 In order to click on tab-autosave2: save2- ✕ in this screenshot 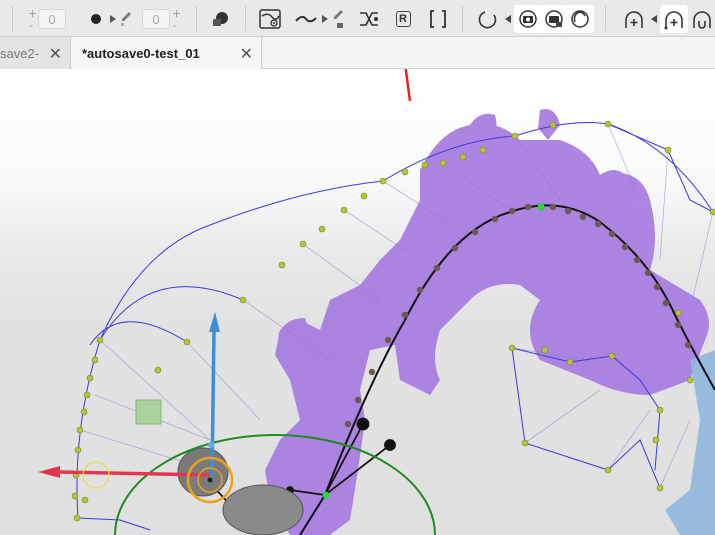, I will do `click(35, 53)`.